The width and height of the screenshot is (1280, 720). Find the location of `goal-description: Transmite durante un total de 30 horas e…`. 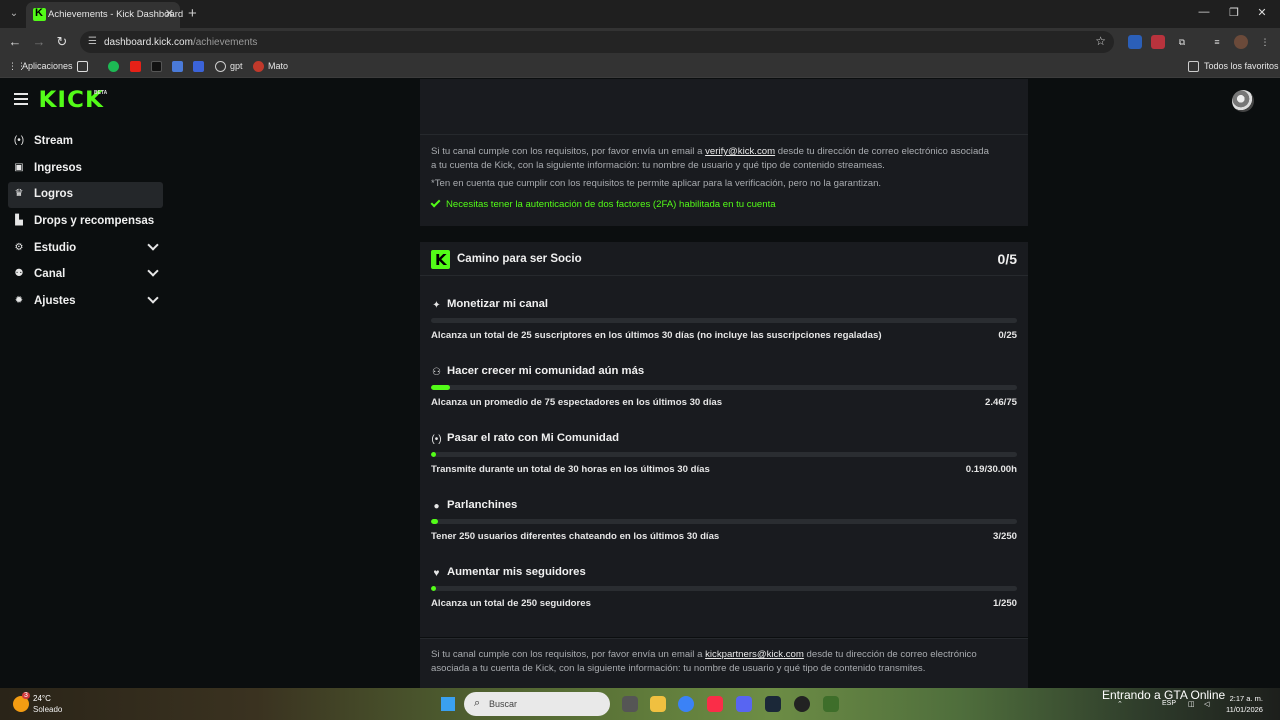

goal-description: Transmite durante un total de 30 horas e… is located at coordinates (570, 469).